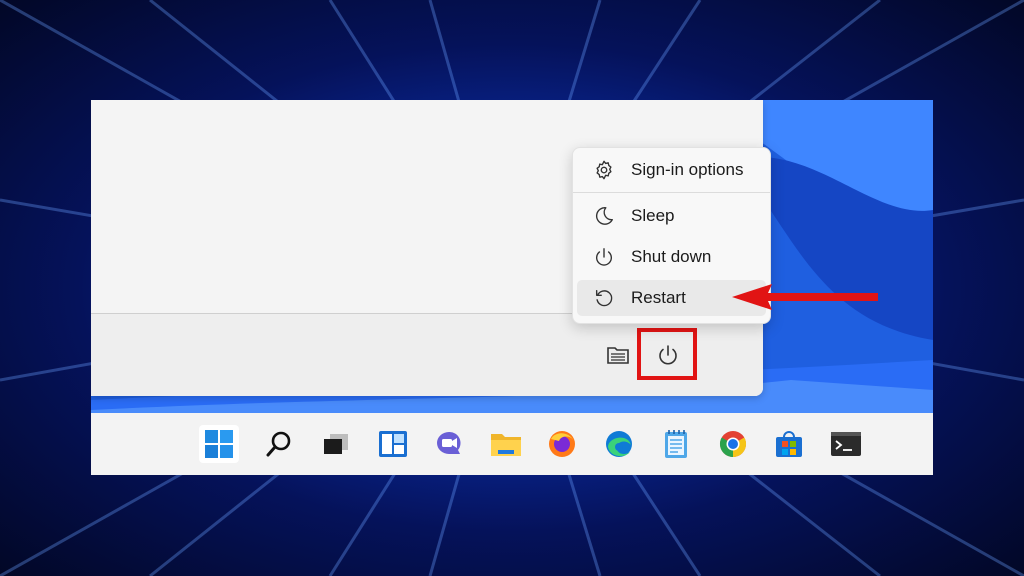 Image resolution: width=1024 pixels, height=576 pixels. I want to click on firefox-icon, so click(562, 444).